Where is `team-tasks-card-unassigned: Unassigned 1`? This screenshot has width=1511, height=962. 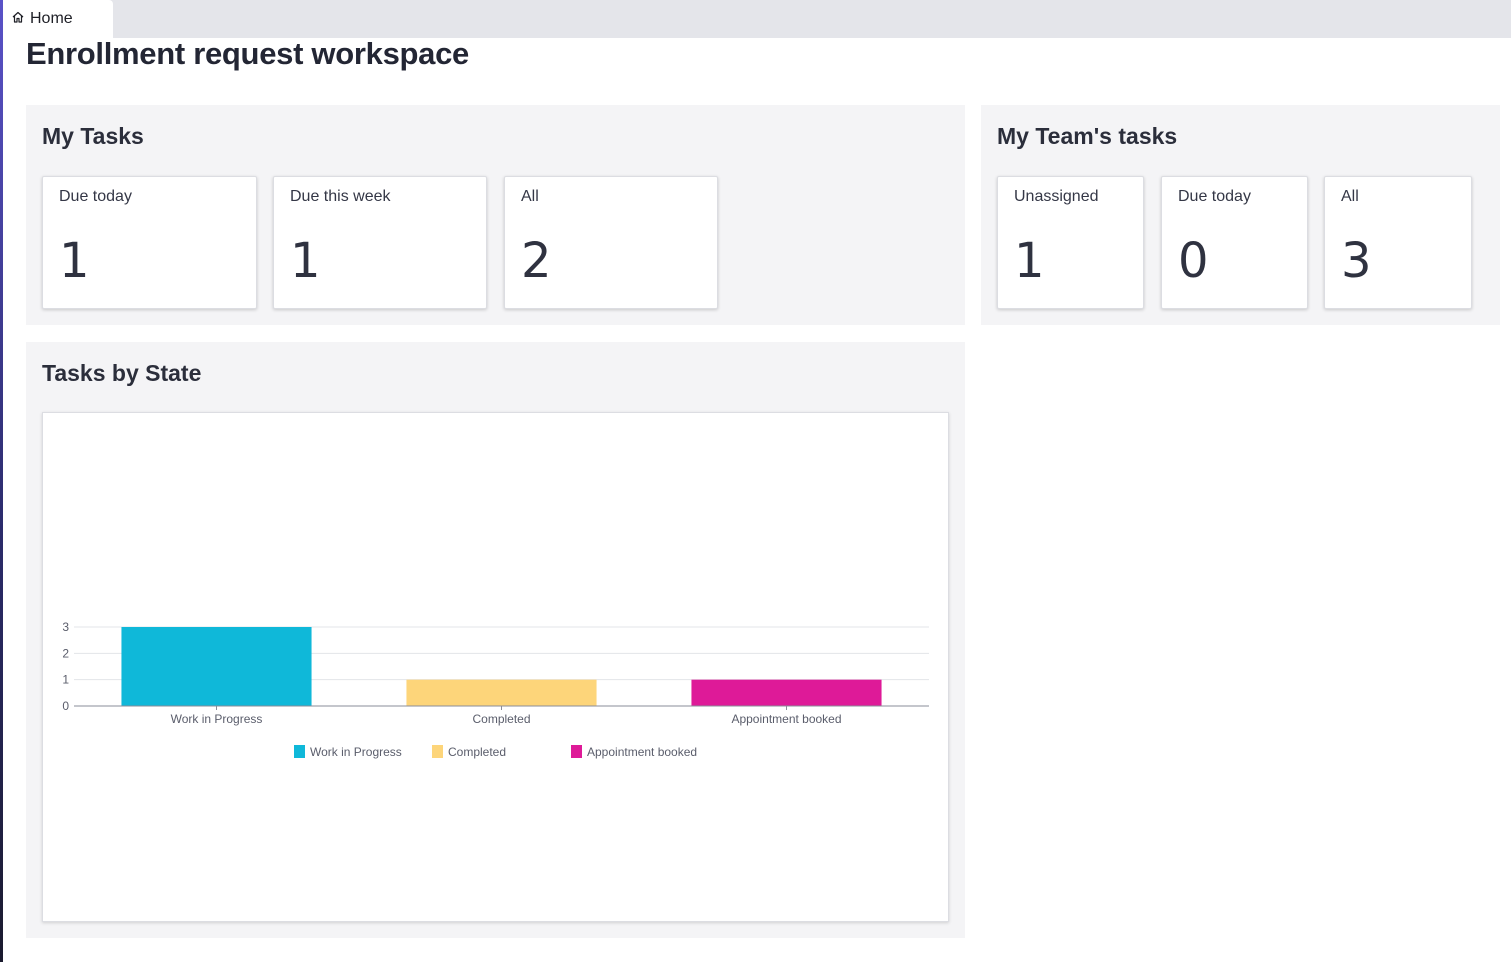
team-tasks-card-unassigned: Unassigned 1 is located at coordinates (1070, 242).